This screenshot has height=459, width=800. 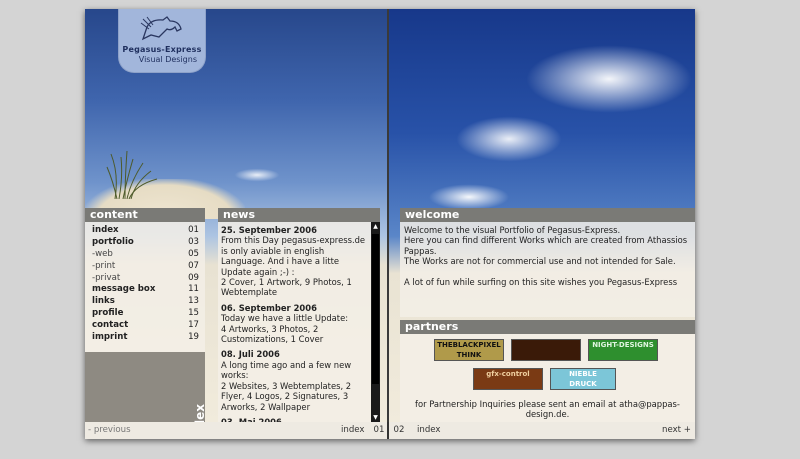 I want to click on partner-banner-line1: NIEBLE, so click(x=583, y=374).